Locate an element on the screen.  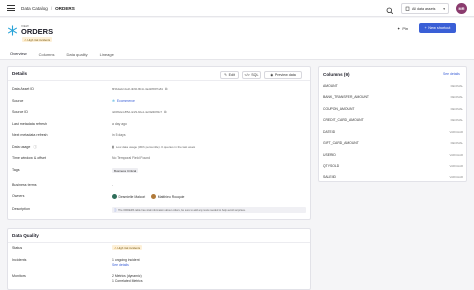
pin-button-label: Pin is located at coordinates (405, 28).